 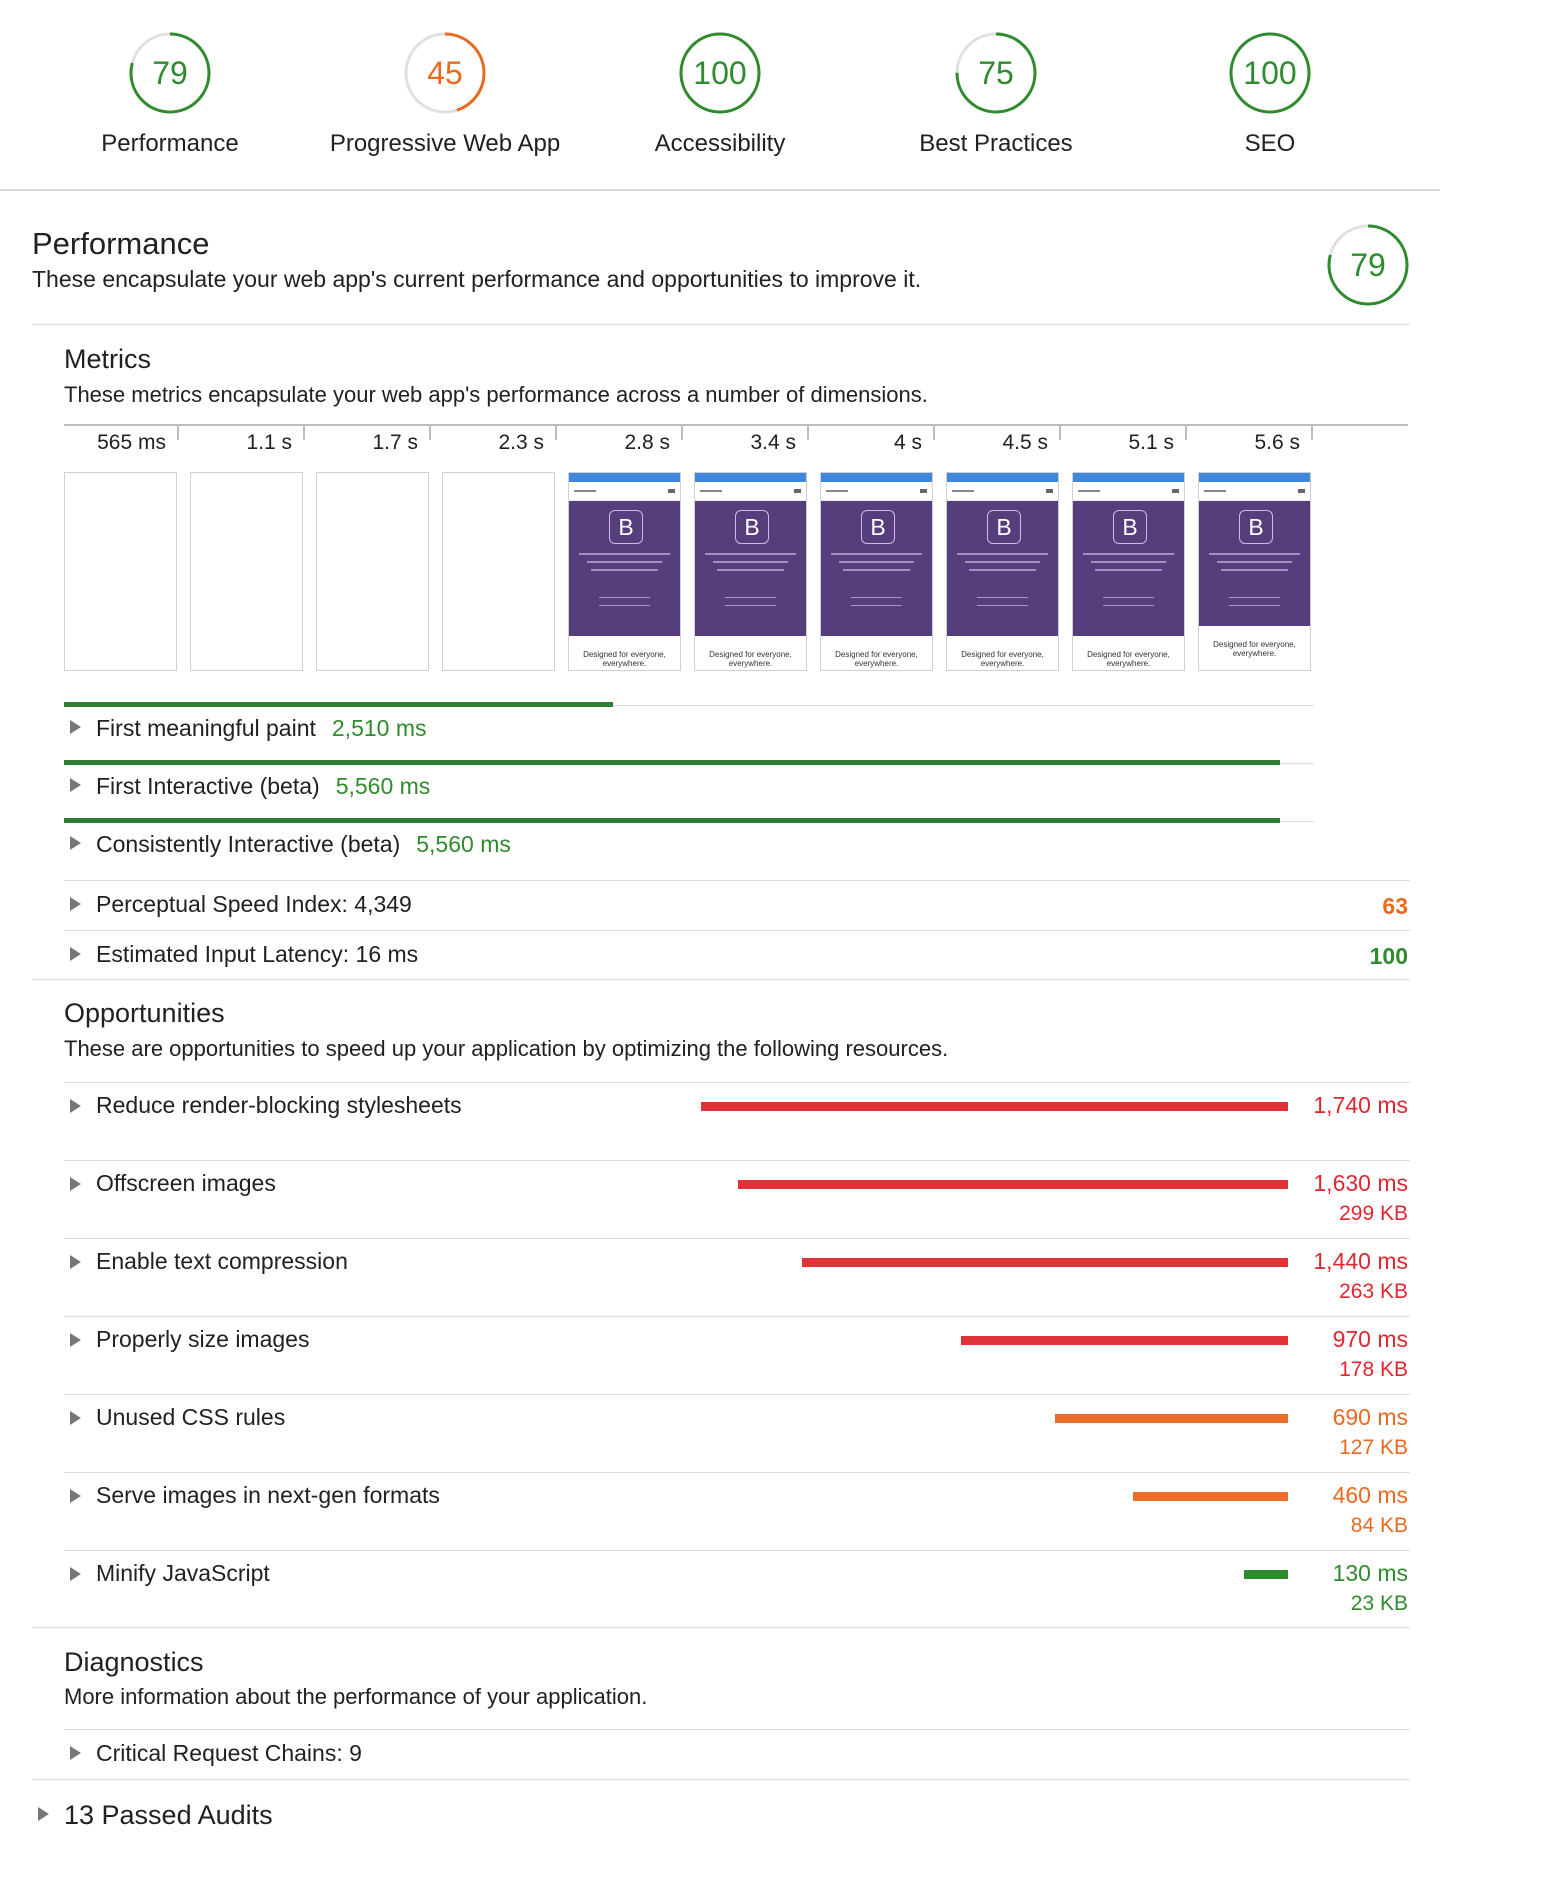 I want to click on metric-row: Estimated Input Latency: 16 ms, so click(x=257, y=954).